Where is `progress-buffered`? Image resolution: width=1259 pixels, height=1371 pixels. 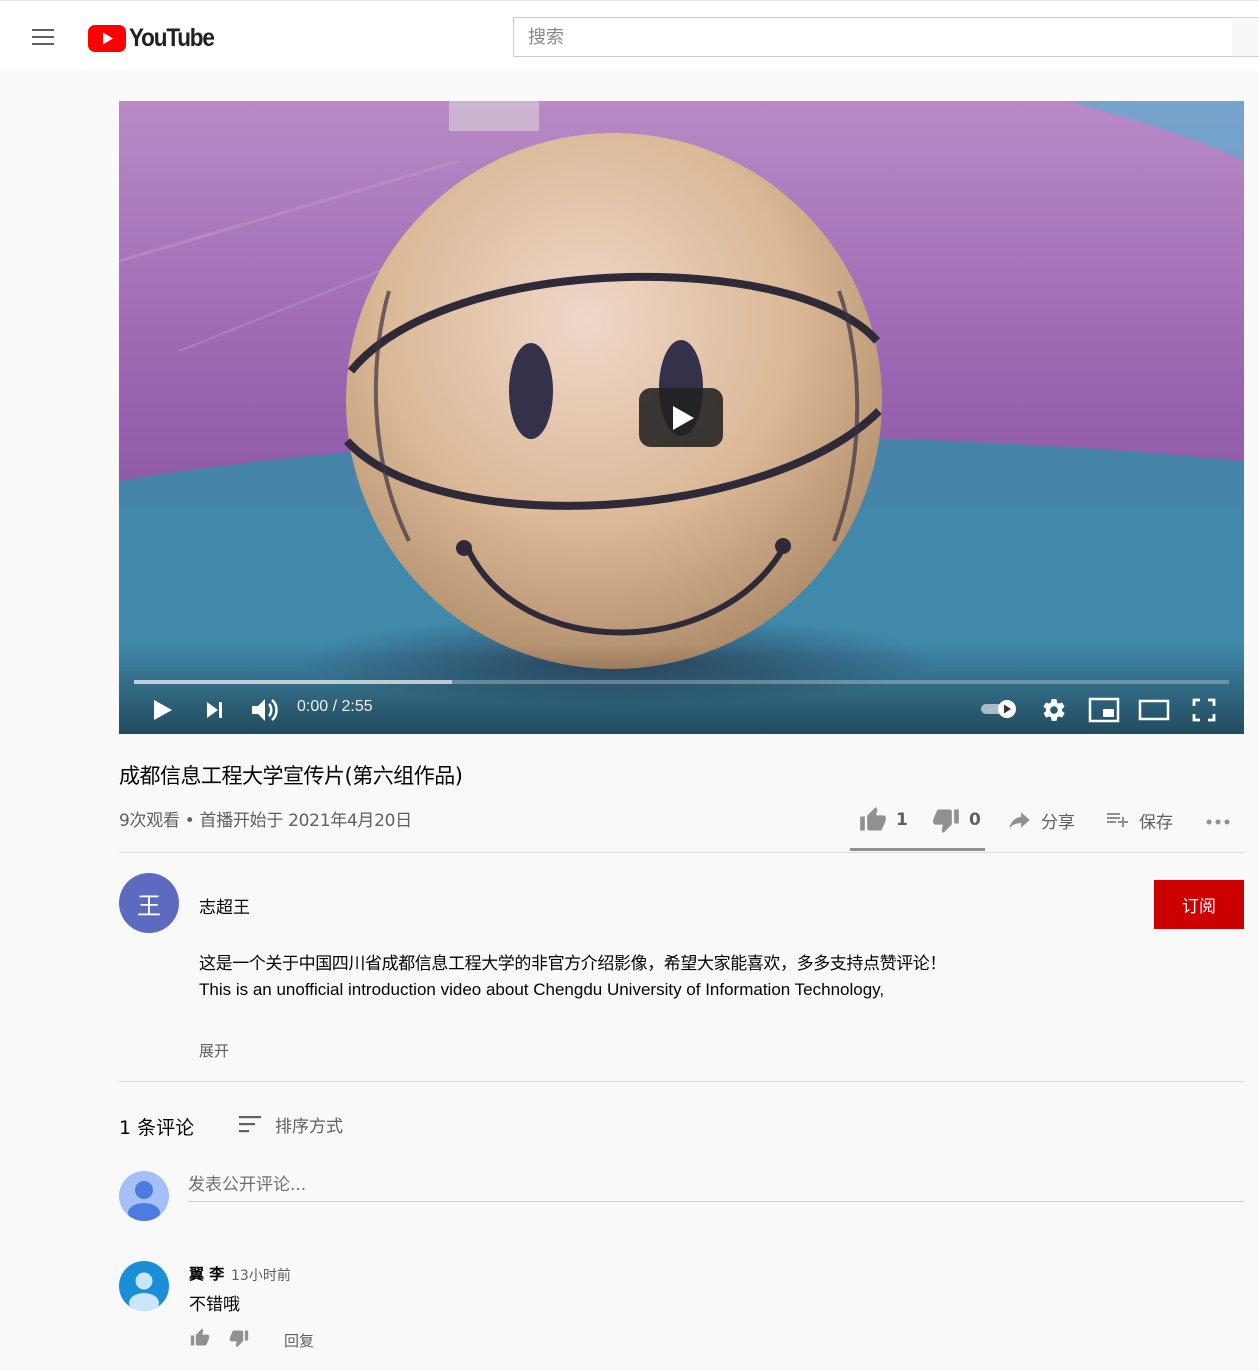
progress-buffered is located at coordinates (293, 682).